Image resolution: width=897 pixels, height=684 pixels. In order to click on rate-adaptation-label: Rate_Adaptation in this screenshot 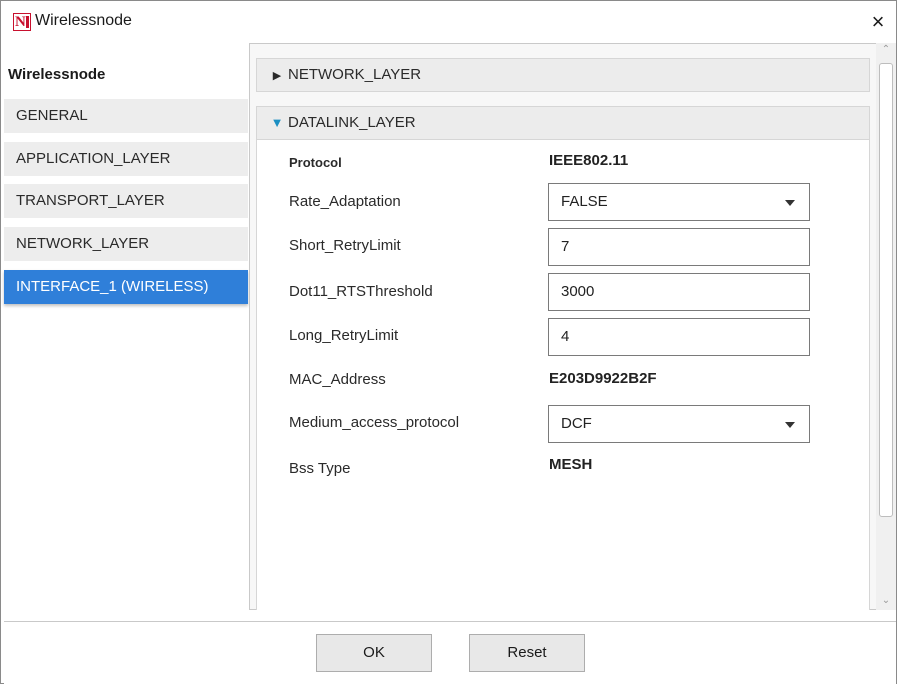, I will do `click(345, 201)`.